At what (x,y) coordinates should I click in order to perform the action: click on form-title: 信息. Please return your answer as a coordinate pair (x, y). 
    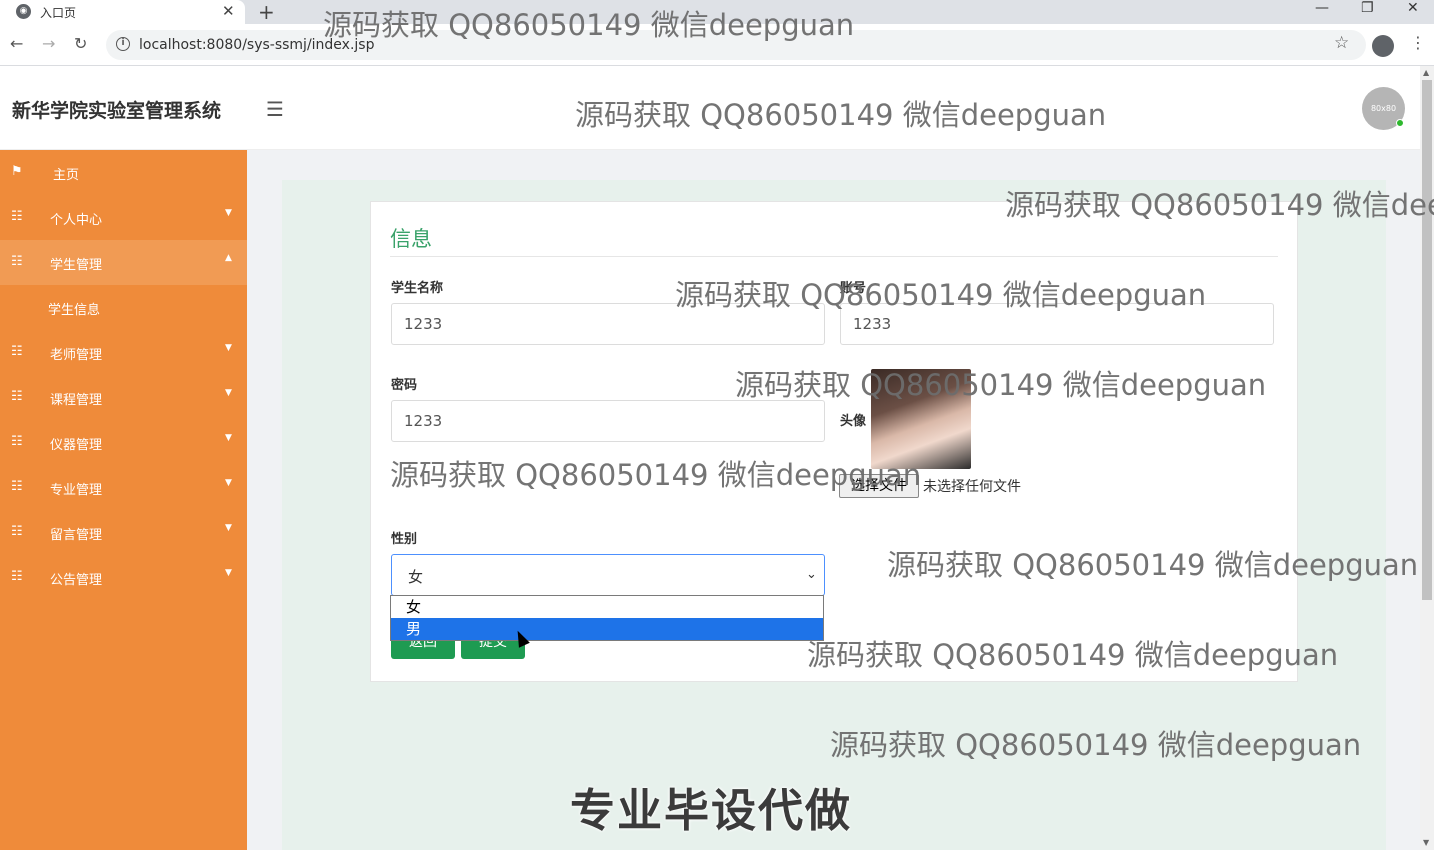
    Looking at the image, I should click on (411, 239).